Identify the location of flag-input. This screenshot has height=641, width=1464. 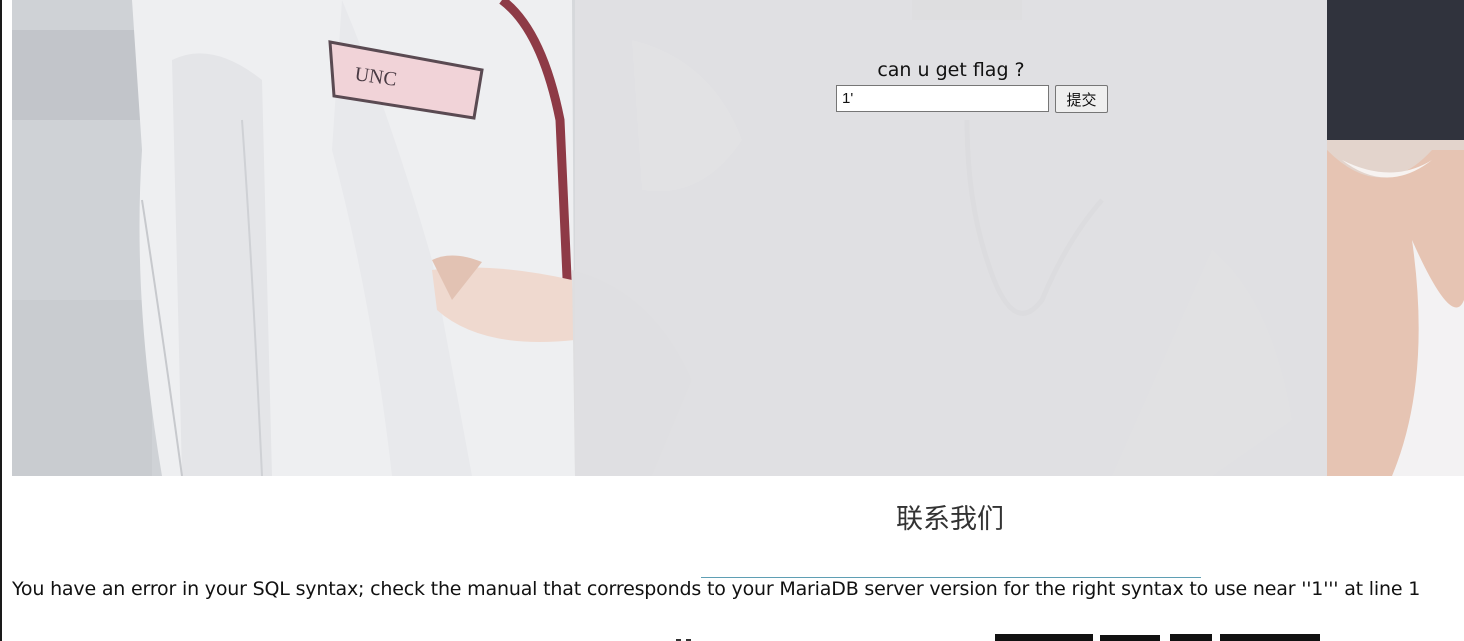
(942, 98).